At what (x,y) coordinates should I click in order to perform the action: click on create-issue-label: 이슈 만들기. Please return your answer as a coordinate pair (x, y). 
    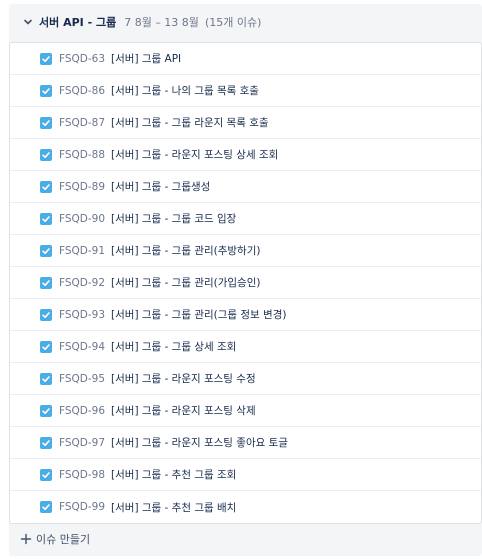
    Looking at the image, I should click on (63, 539).